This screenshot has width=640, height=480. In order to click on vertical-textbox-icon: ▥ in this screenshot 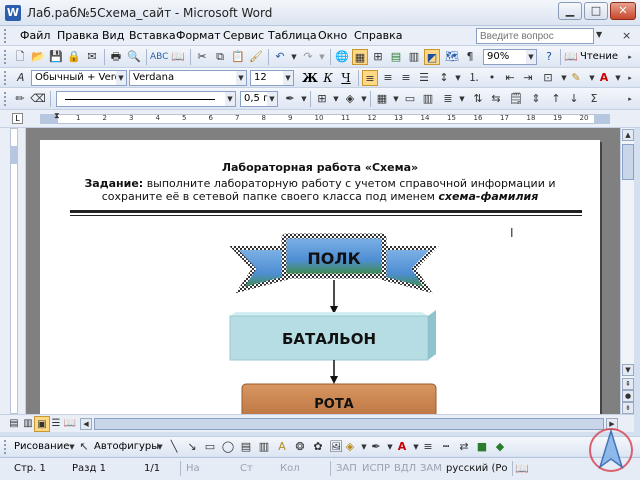, I will do `click(264, 447)`.